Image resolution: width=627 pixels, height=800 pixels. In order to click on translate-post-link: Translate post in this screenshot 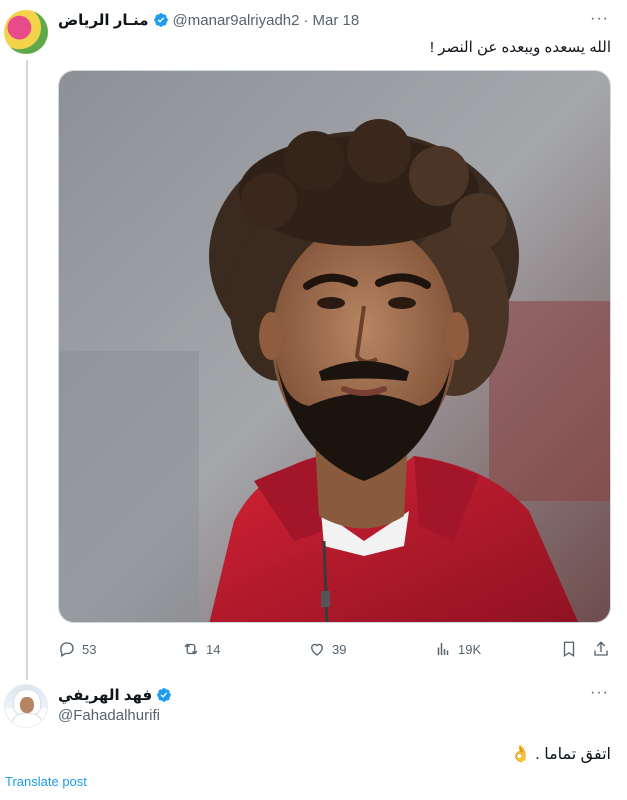, I will do `click(46, 781)`.